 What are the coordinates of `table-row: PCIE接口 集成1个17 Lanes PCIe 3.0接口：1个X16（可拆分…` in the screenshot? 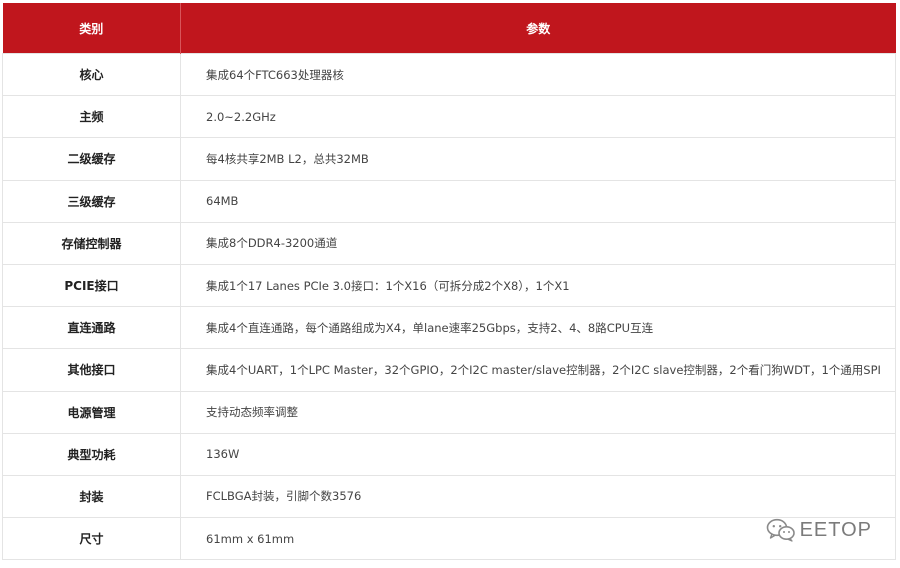 It's located at (449, 285).